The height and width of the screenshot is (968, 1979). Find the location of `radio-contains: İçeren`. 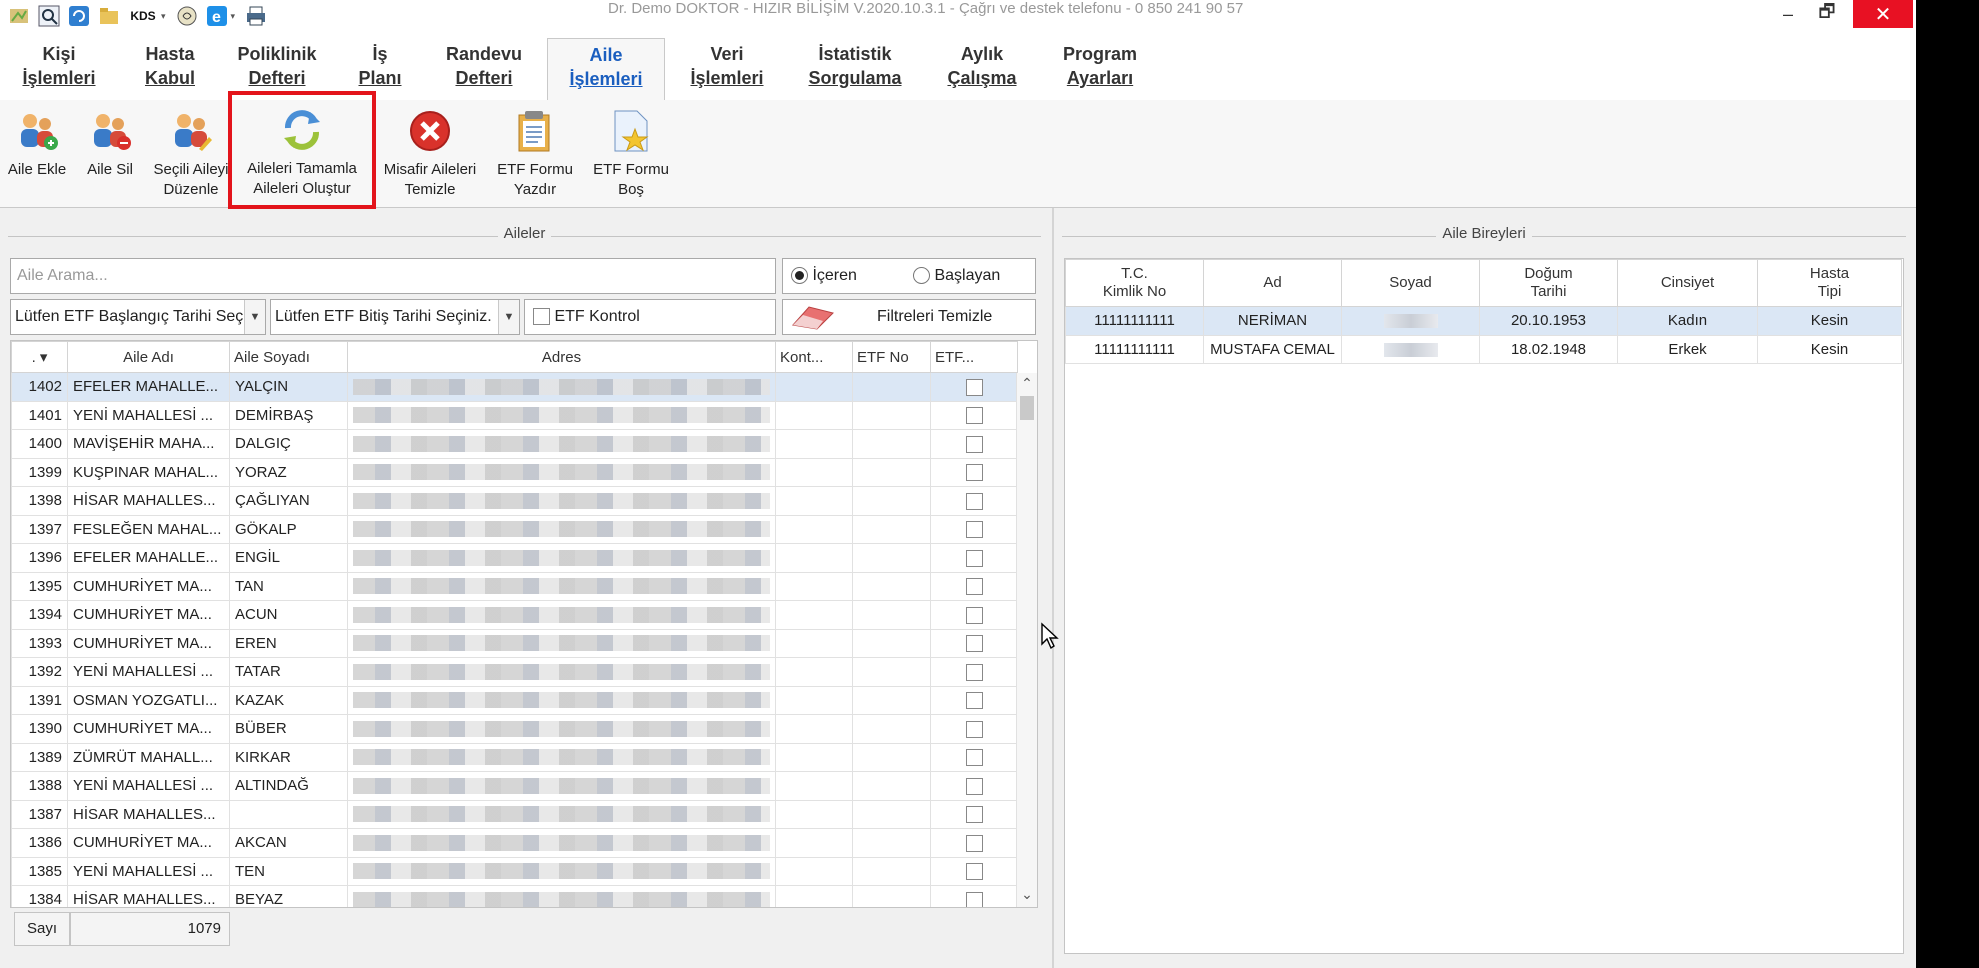

radio-contains: İçeren is located at coordinates (824, 276).